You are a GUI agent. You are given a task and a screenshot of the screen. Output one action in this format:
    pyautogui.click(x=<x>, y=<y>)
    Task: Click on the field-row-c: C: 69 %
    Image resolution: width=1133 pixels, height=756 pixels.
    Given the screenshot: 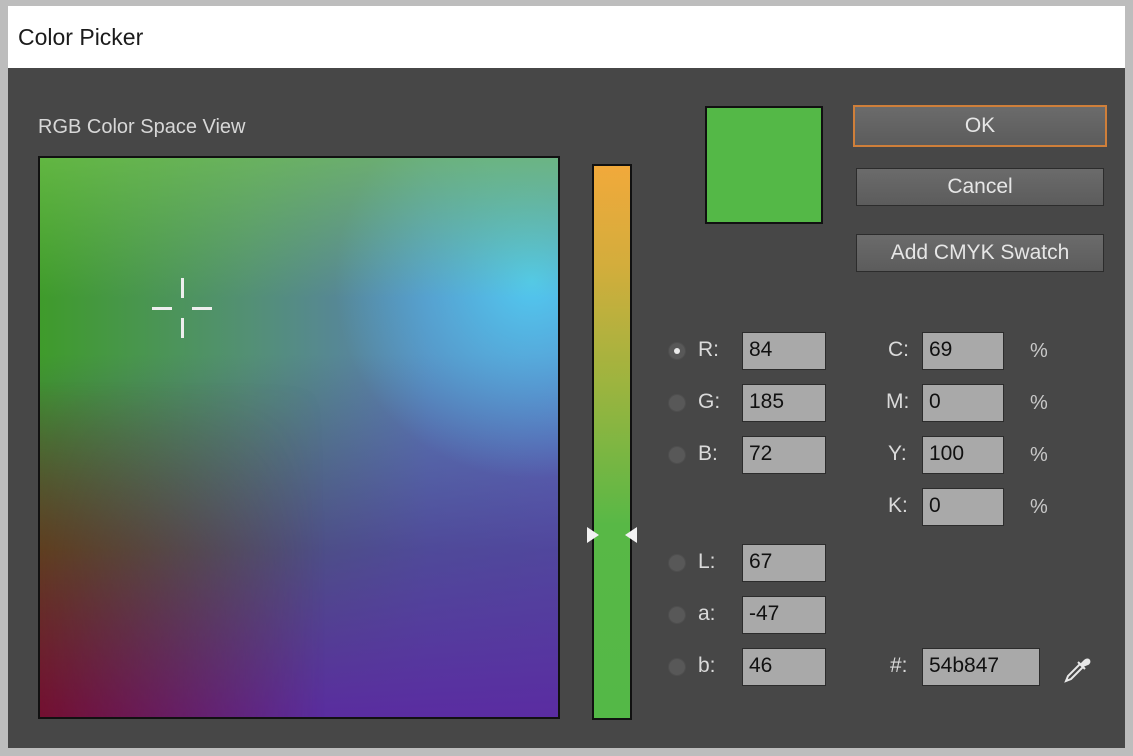 What is the action you would take?
    pyautogui.click(x=969, y=352)
    